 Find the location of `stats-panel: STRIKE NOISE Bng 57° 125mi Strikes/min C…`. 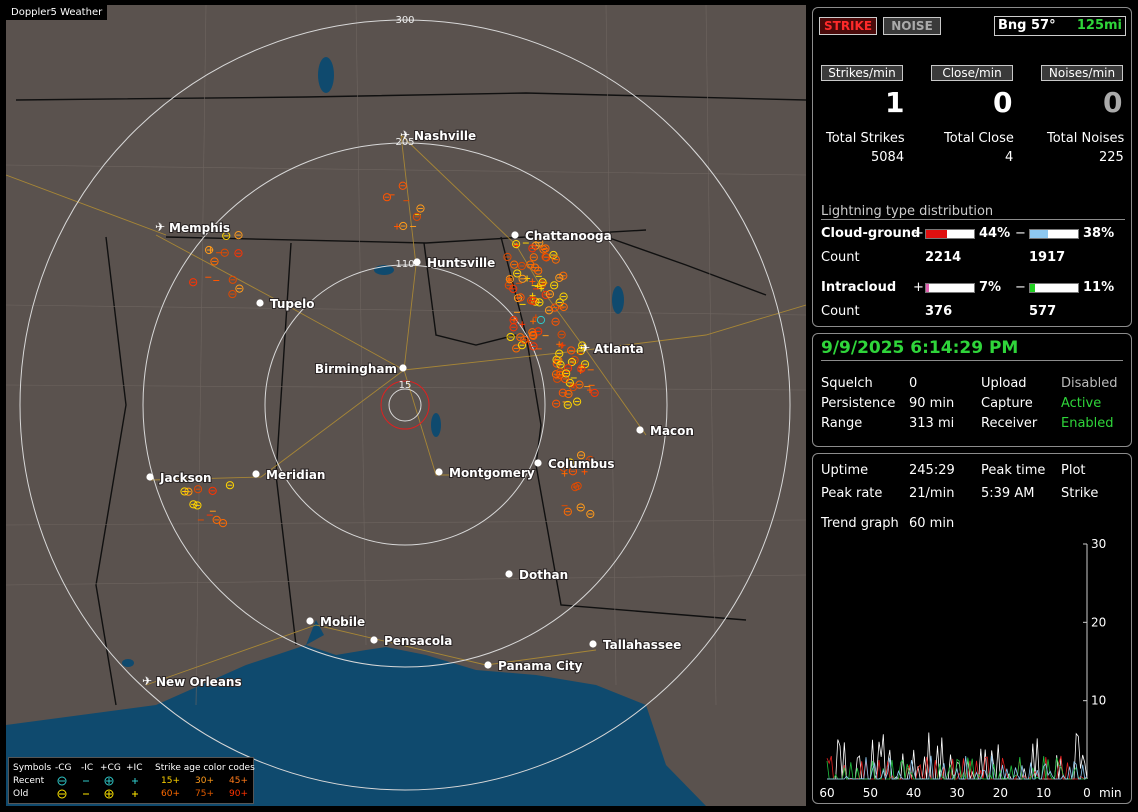

stats-panel: STRIKE NOISE Bng 57° 125mi Strikes/min C… is located at coordinates (972, 167).